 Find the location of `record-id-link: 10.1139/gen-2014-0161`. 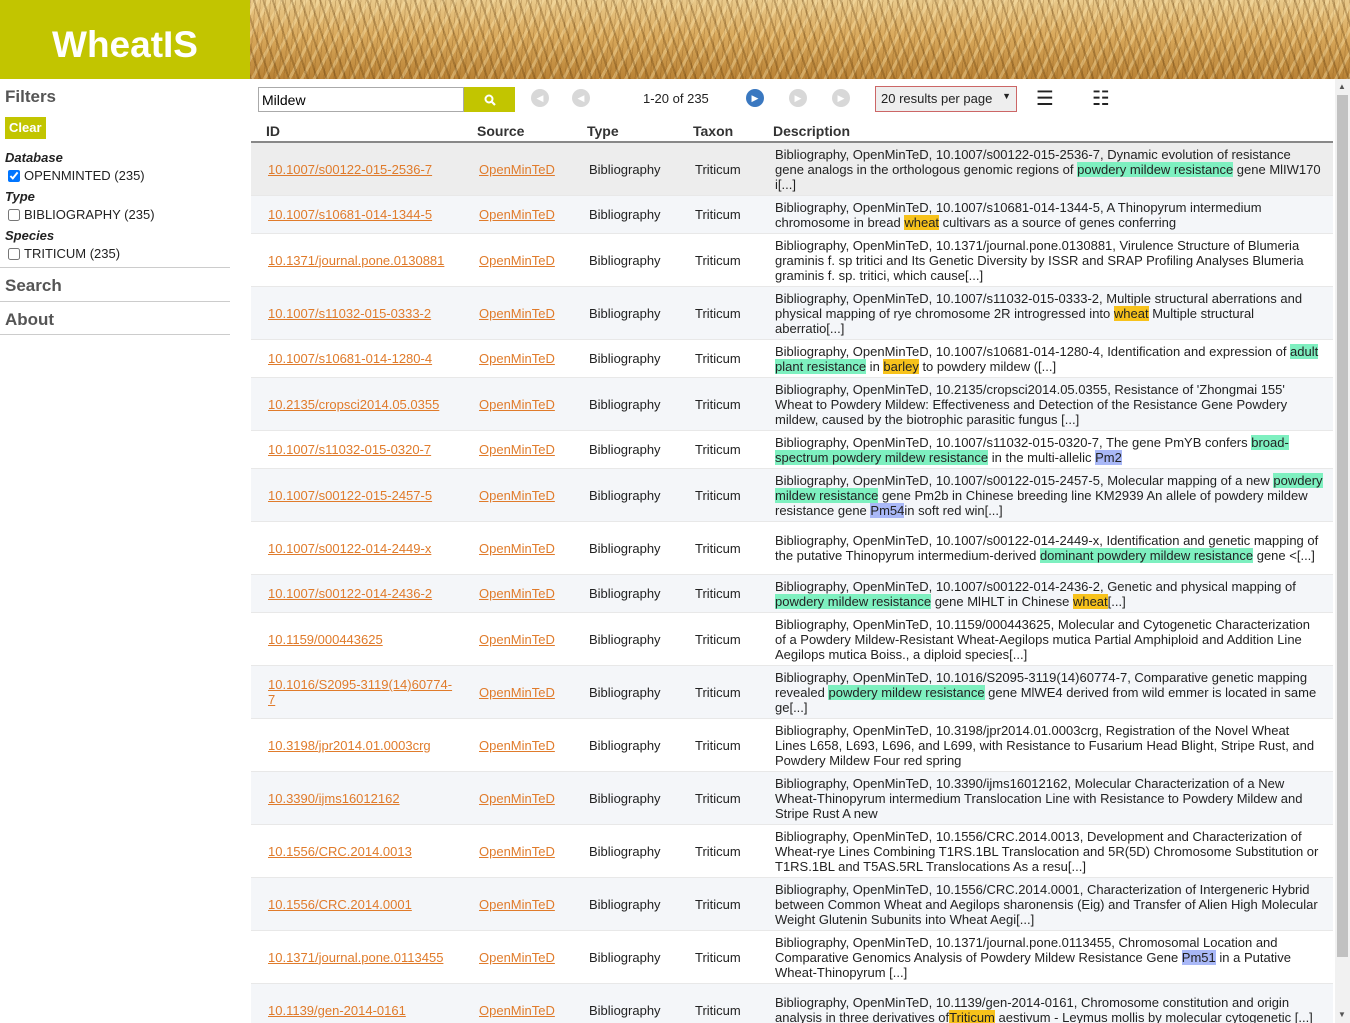

record-id-link: 10.1139/gen-2014-0161 is located at coordinates (337, 1010).